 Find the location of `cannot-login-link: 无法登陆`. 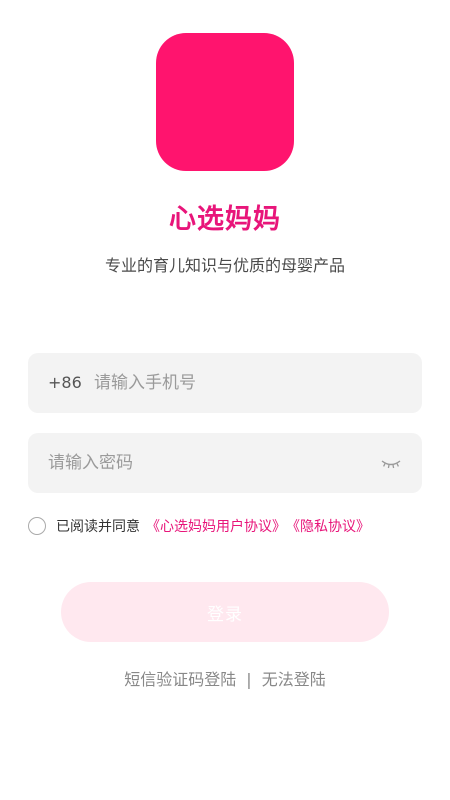

cannot-login-link: 无法登陆 is located at coordinates (294, 679).